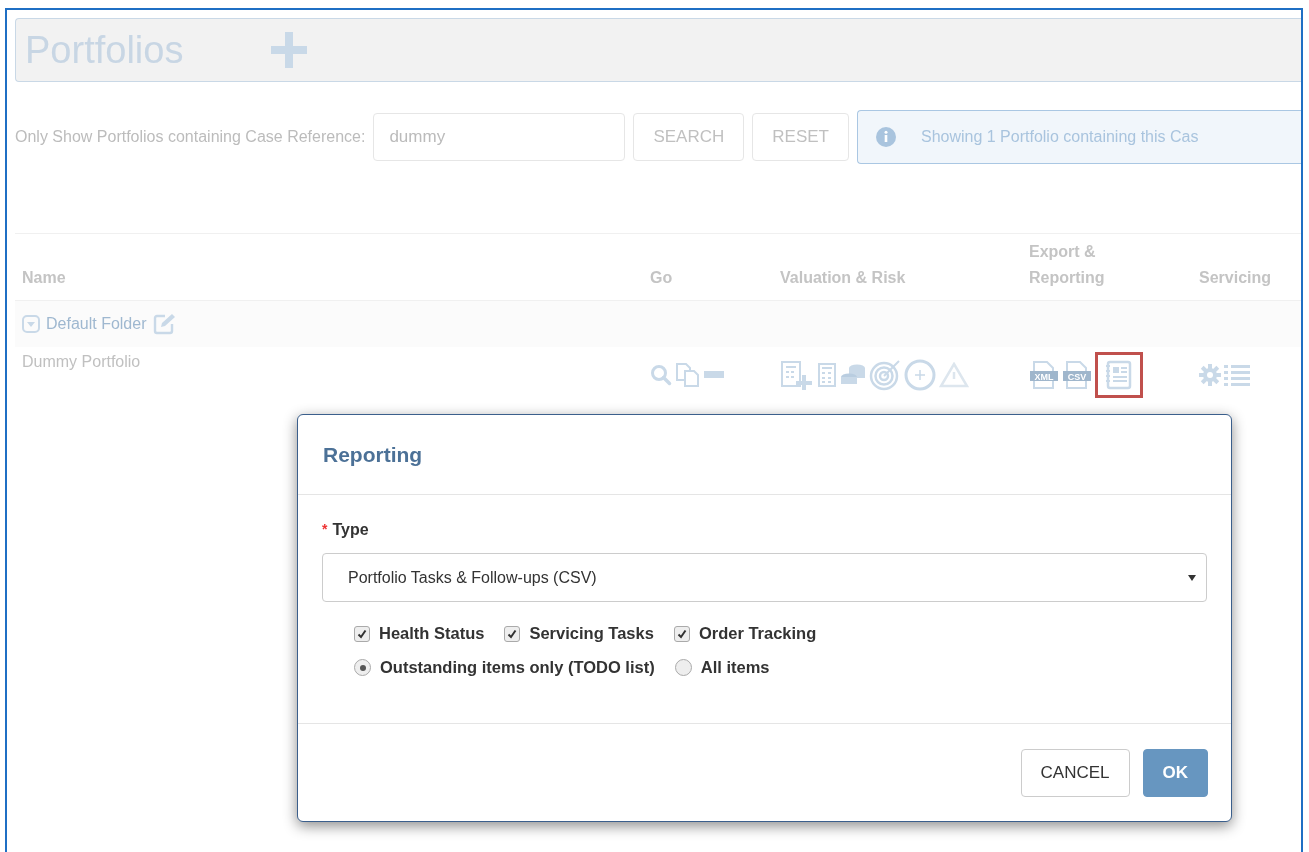 This screenshot has height=852, width=1309. I want to click on checkbox-label: Health Status, so click(432, 633).